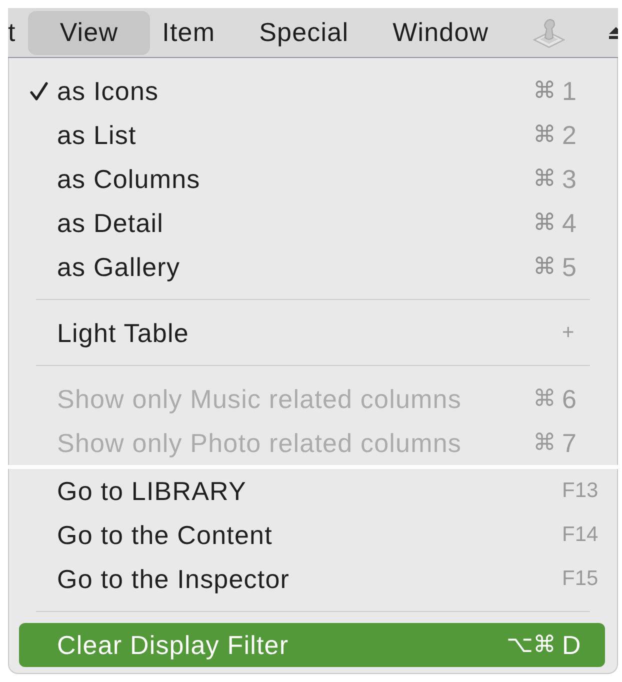 The width and height of the screenshot is (622, 682). Describe the element at coordinates (580, 491) in the screenshot. I see `shortcut-key: F13` at that location.